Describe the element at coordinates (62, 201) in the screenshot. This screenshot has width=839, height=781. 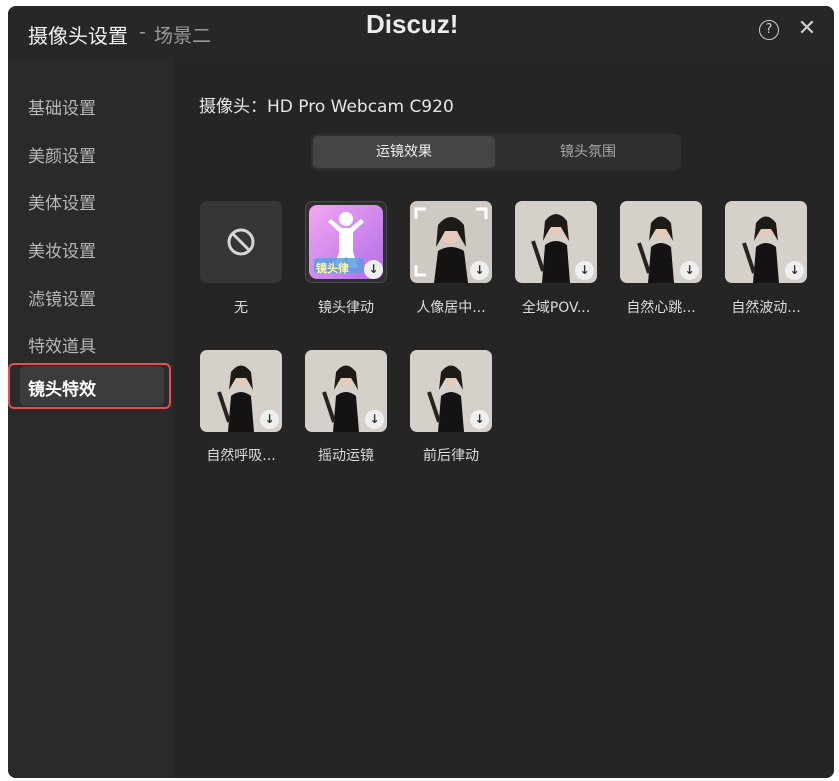
I see `sidebar-item-body: 美体设置` at that location.